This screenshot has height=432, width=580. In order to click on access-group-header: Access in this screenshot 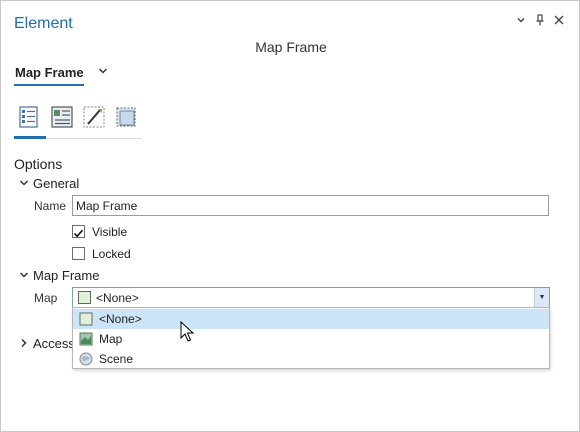, I will do `click(47, 343)`.